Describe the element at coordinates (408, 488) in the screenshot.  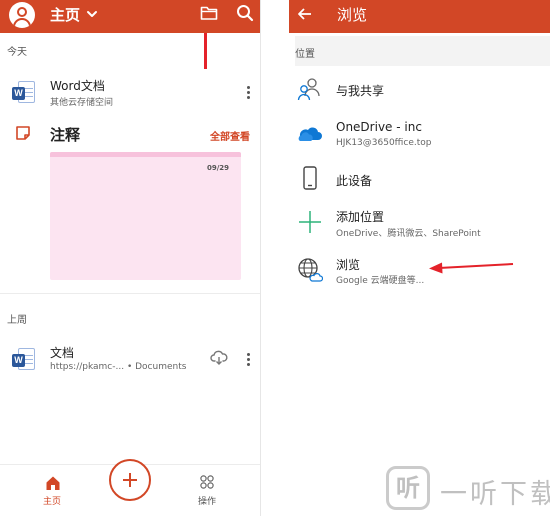
I see `watermark-logo: 听` at that location.